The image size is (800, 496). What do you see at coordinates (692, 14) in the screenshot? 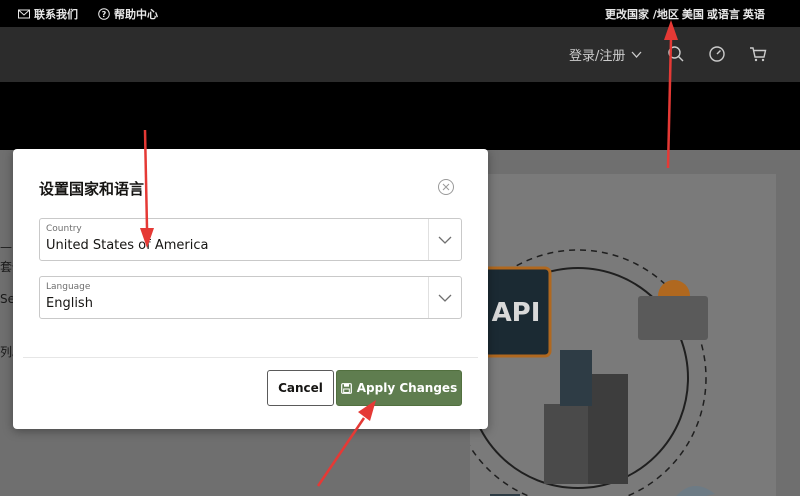
I see `region-value: 美国` at bounding box center [692, 14].